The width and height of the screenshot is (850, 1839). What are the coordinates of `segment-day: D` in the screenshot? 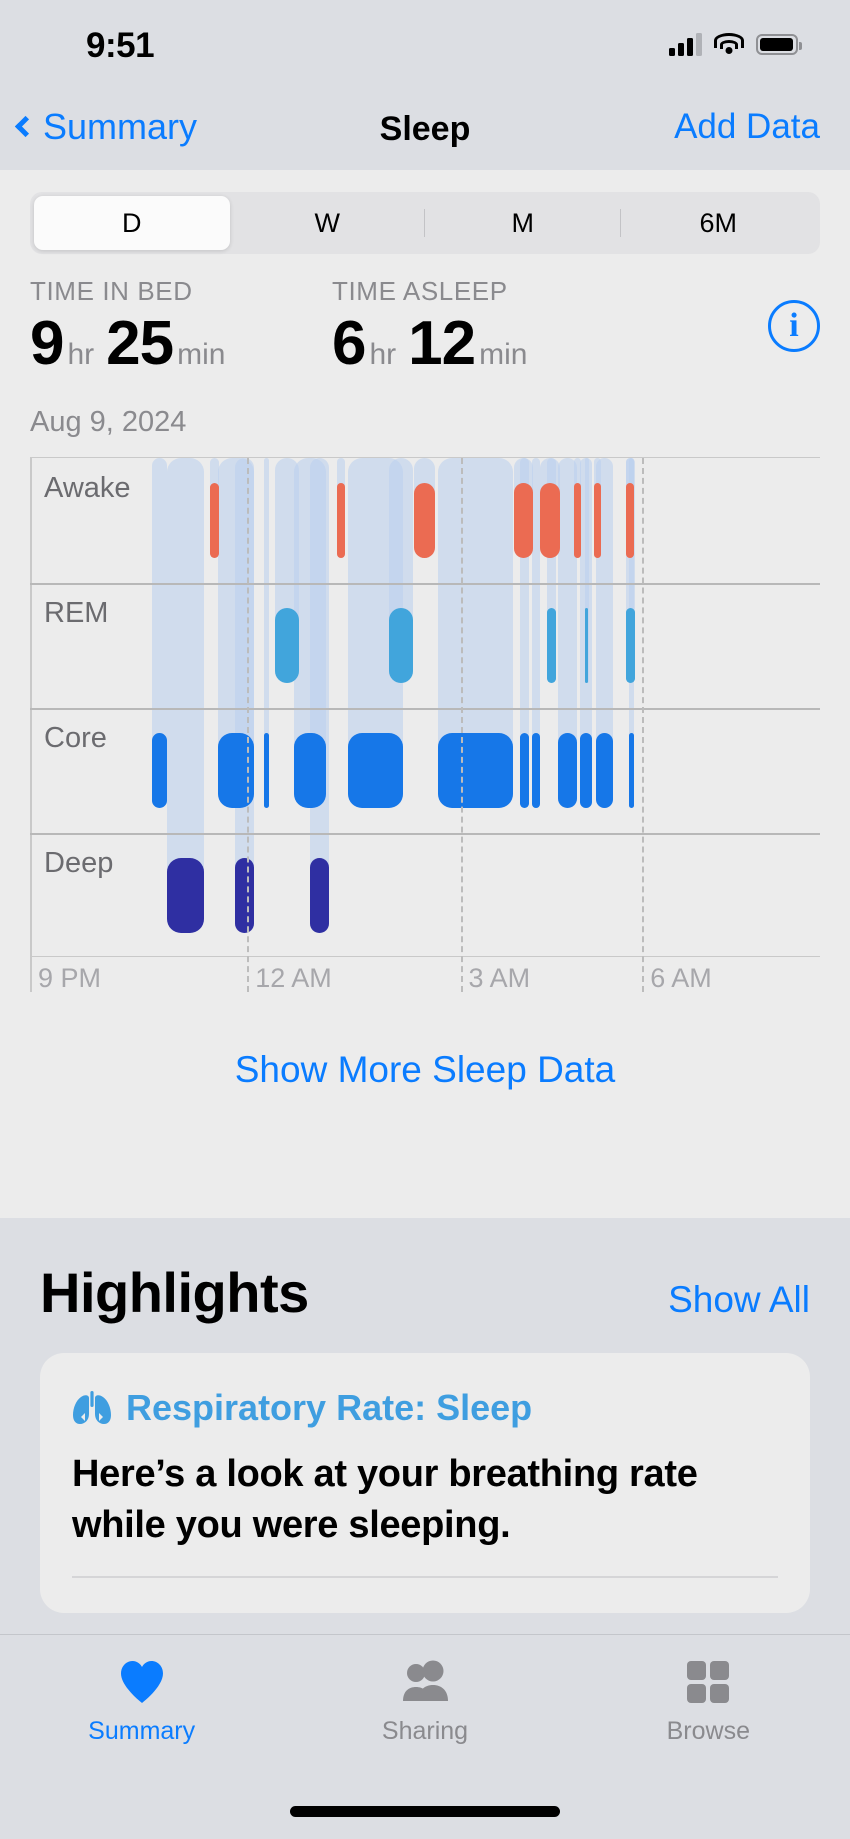 It's located at (132, 223).